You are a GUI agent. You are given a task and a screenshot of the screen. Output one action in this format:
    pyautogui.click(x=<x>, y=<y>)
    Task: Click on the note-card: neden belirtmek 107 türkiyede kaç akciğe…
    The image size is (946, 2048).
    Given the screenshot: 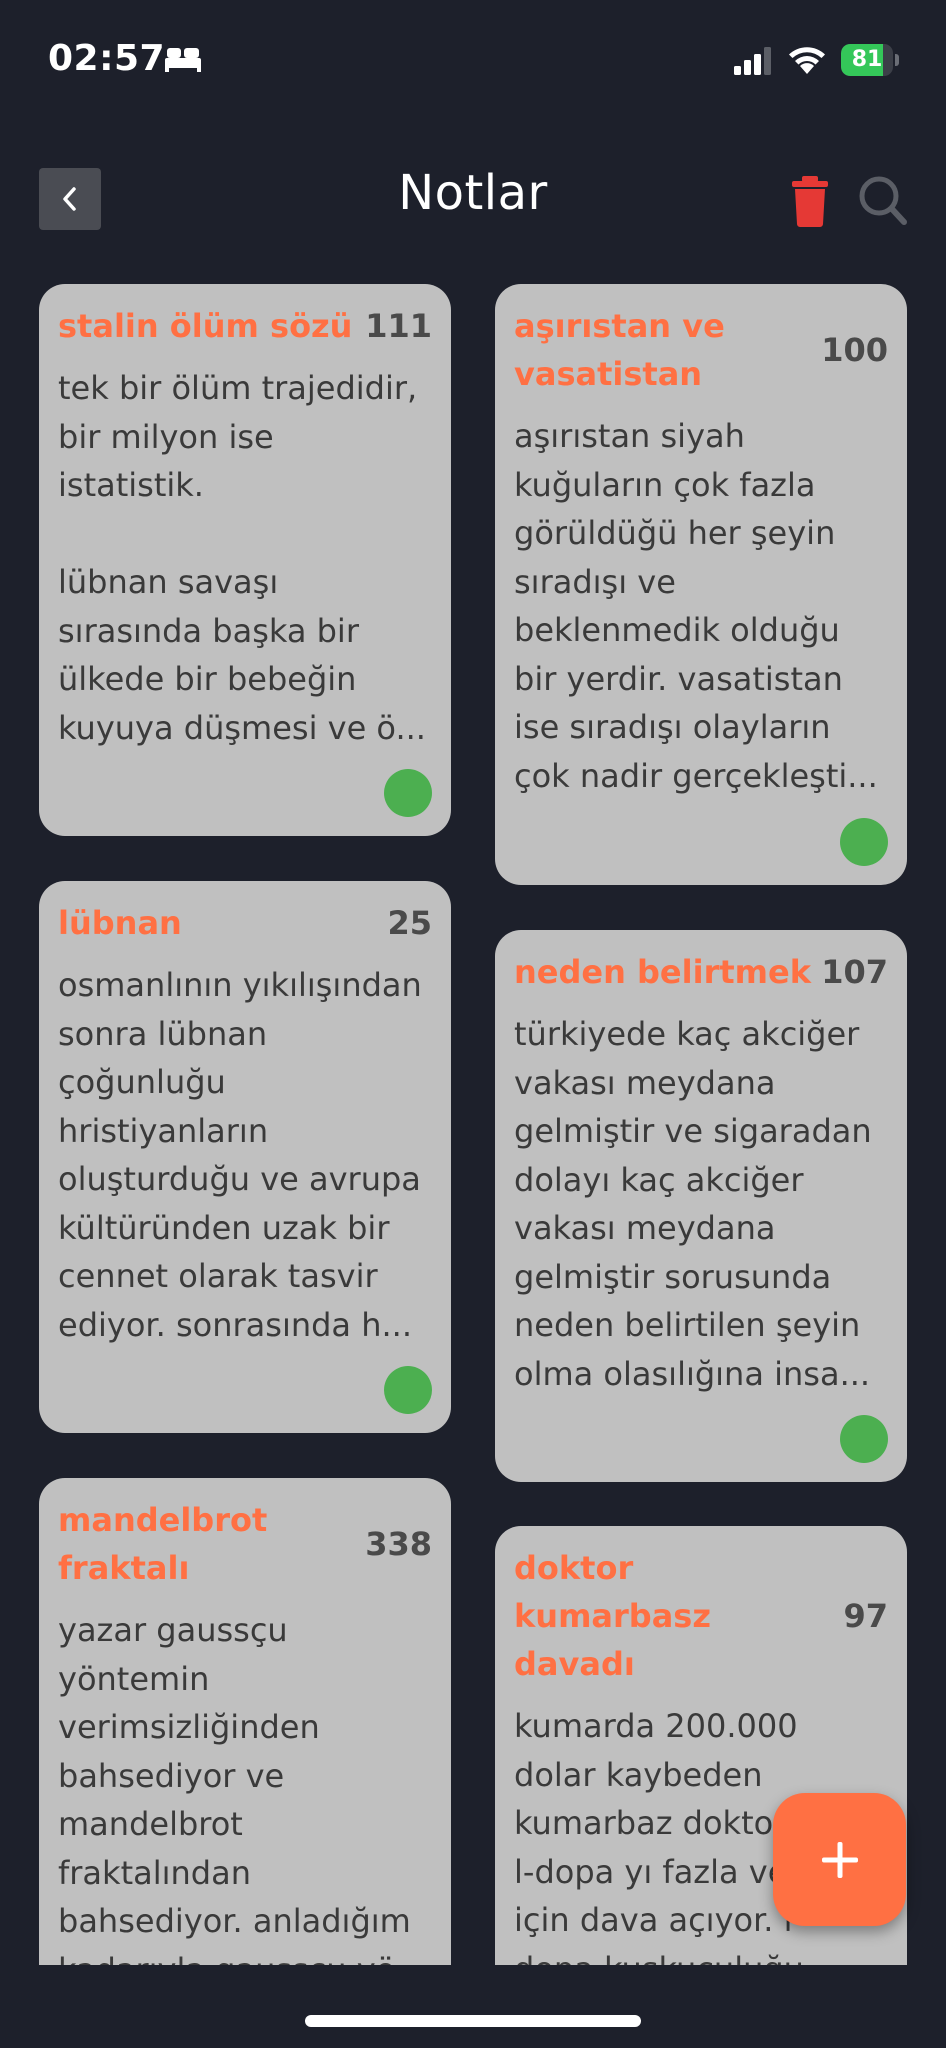 What is the action you would take?
    pyautogui.click(x=701, y=1206)
    